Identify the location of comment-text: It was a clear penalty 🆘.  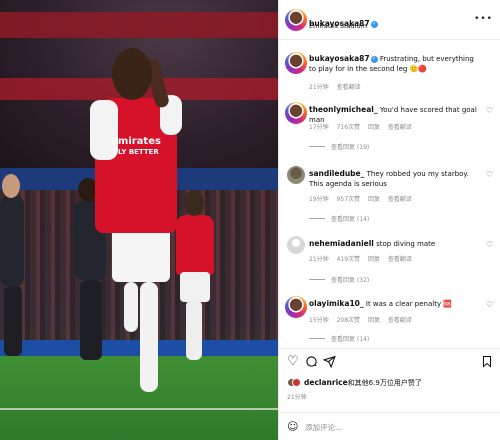
(409, 304).